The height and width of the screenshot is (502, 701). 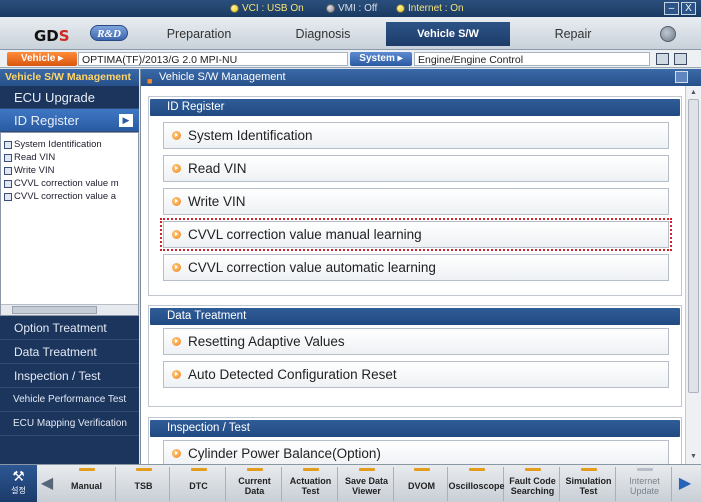 What do you see at coordinates (416, 201) in the screenshot?
I see `menu-item-write-vin: Write VIN` at bounding box center [416, 201].